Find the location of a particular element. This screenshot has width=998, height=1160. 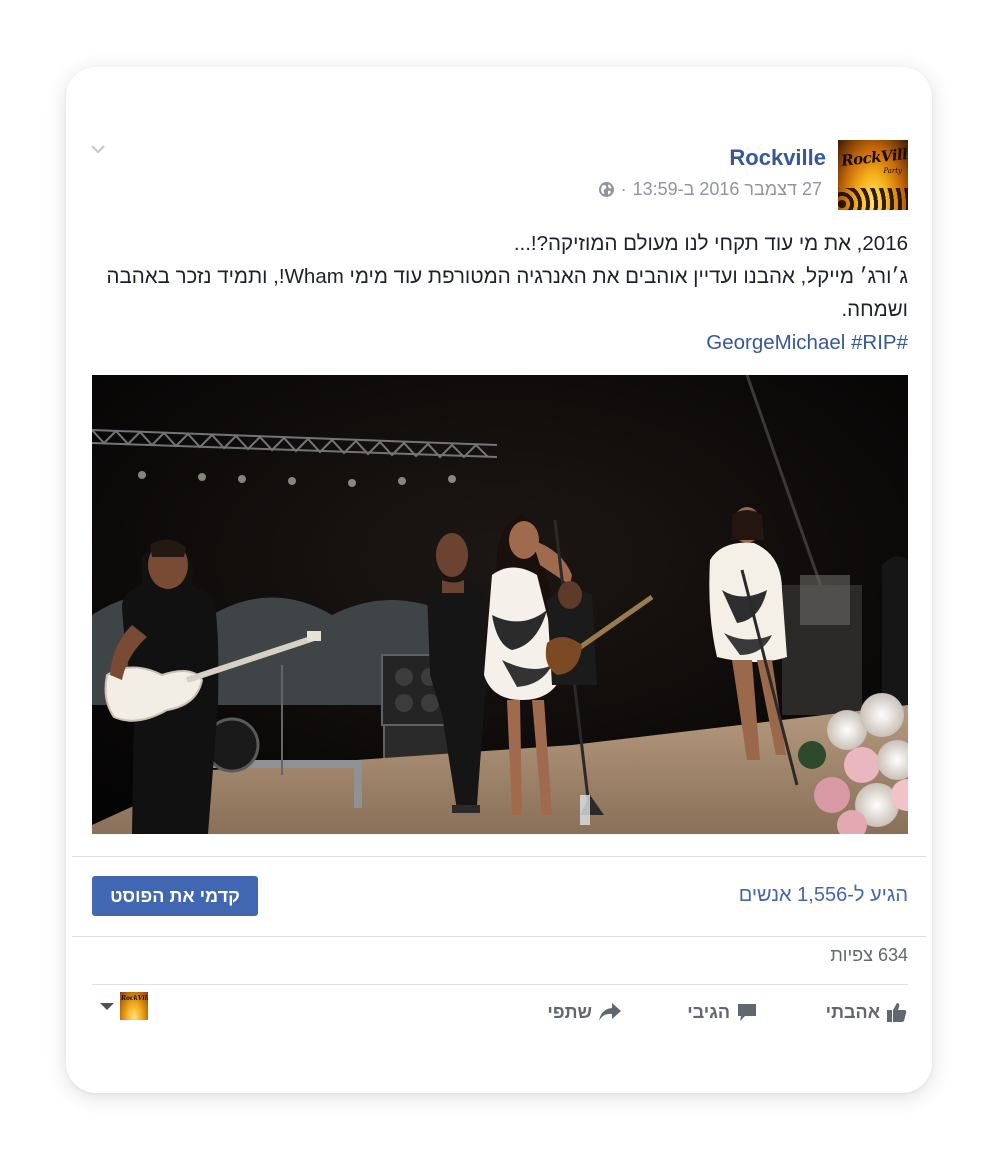

share-button: שתפי is located at coordinates (584, 1012).